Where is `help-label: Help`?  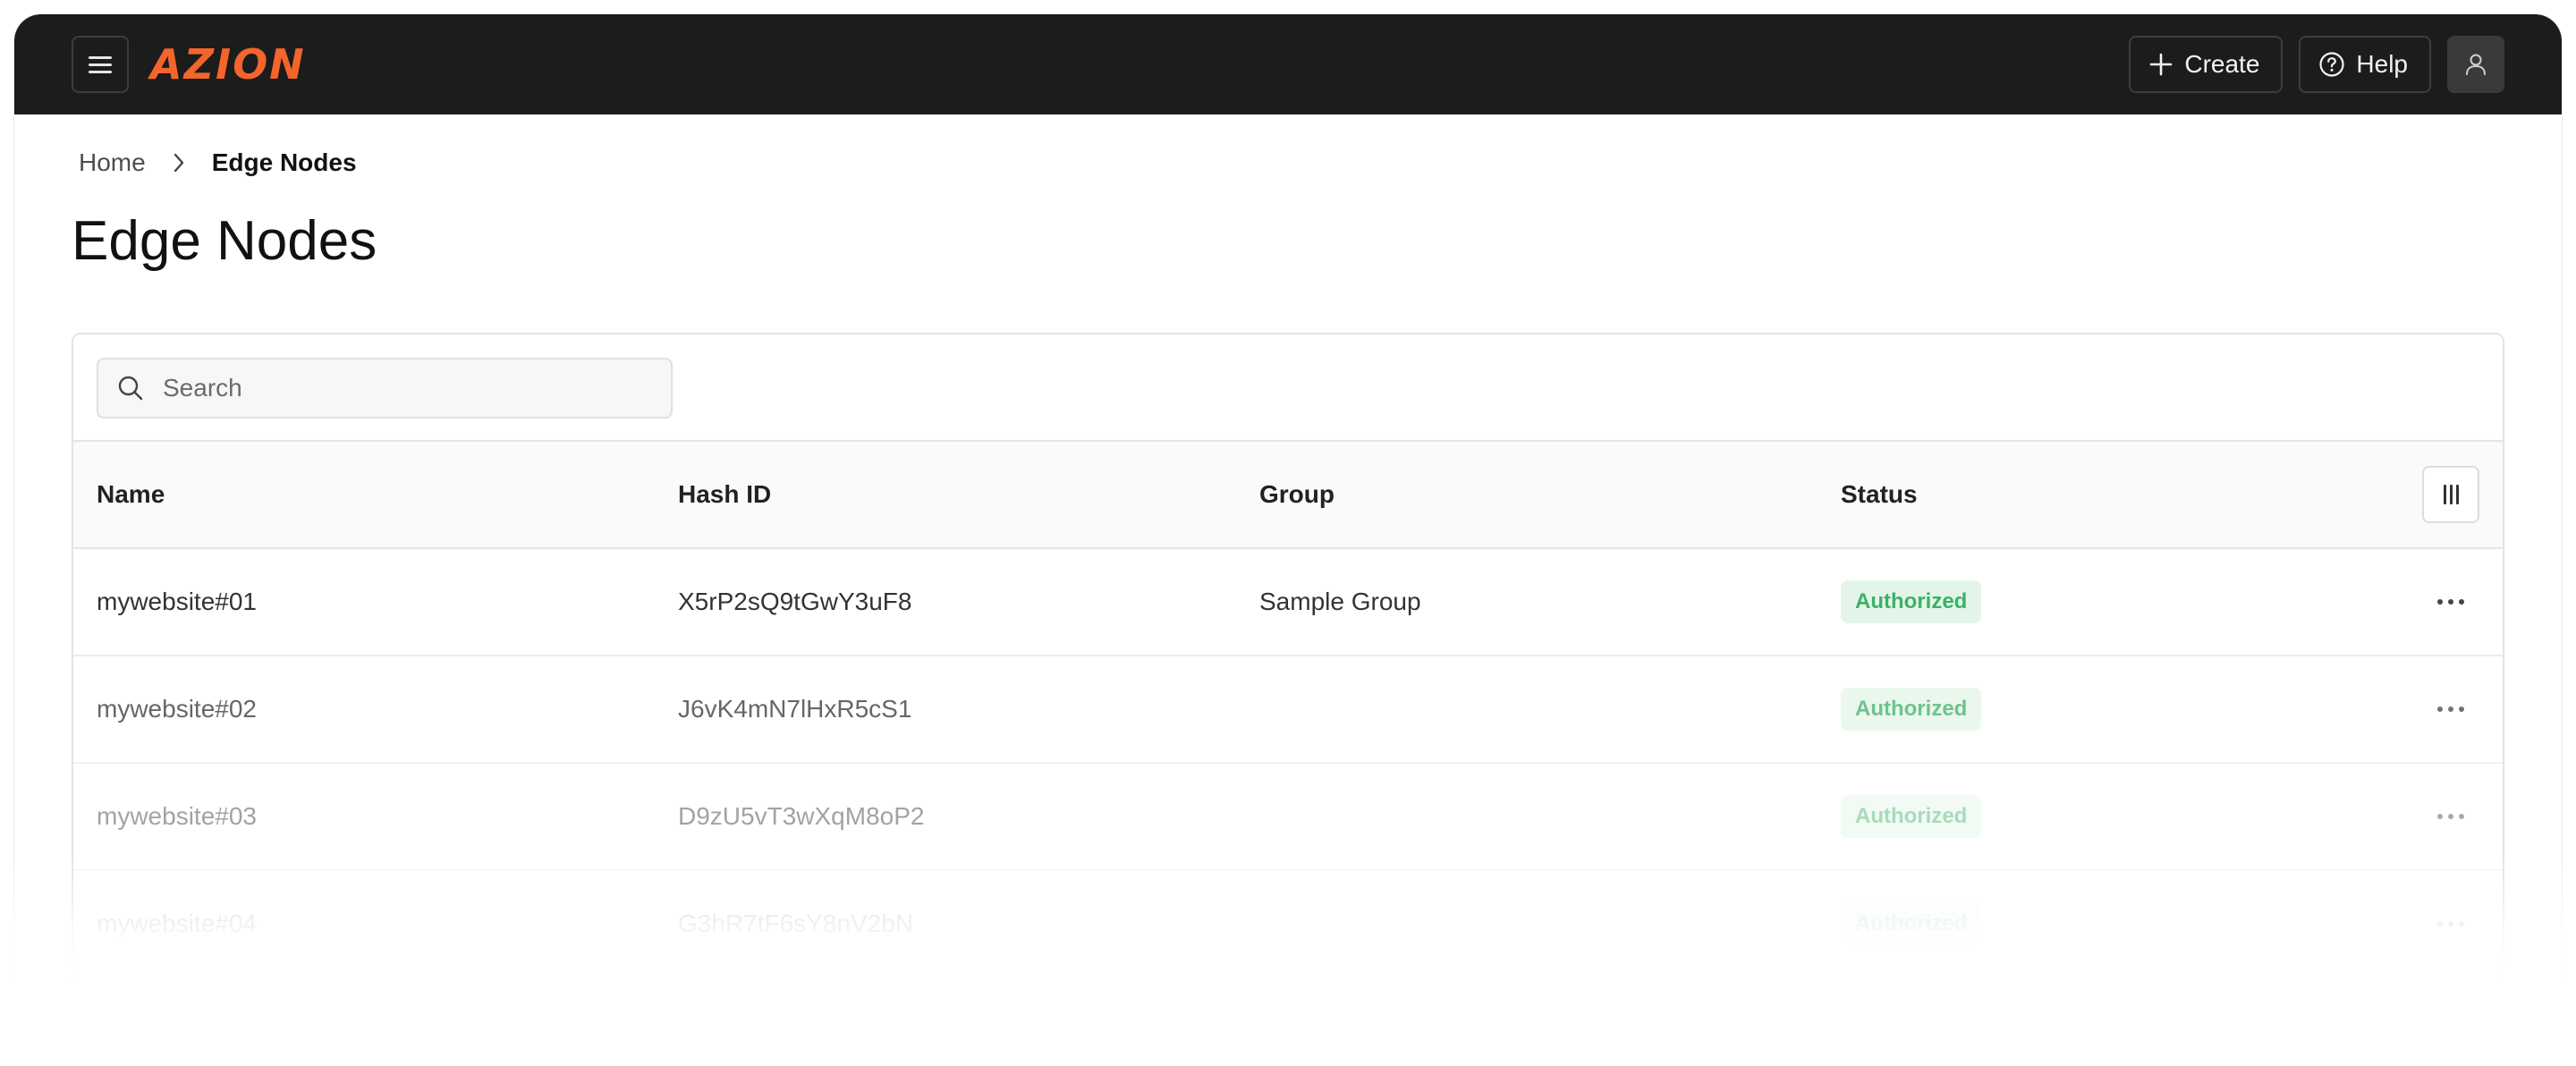 help-label: Help is located at coordinates (2382, 64).